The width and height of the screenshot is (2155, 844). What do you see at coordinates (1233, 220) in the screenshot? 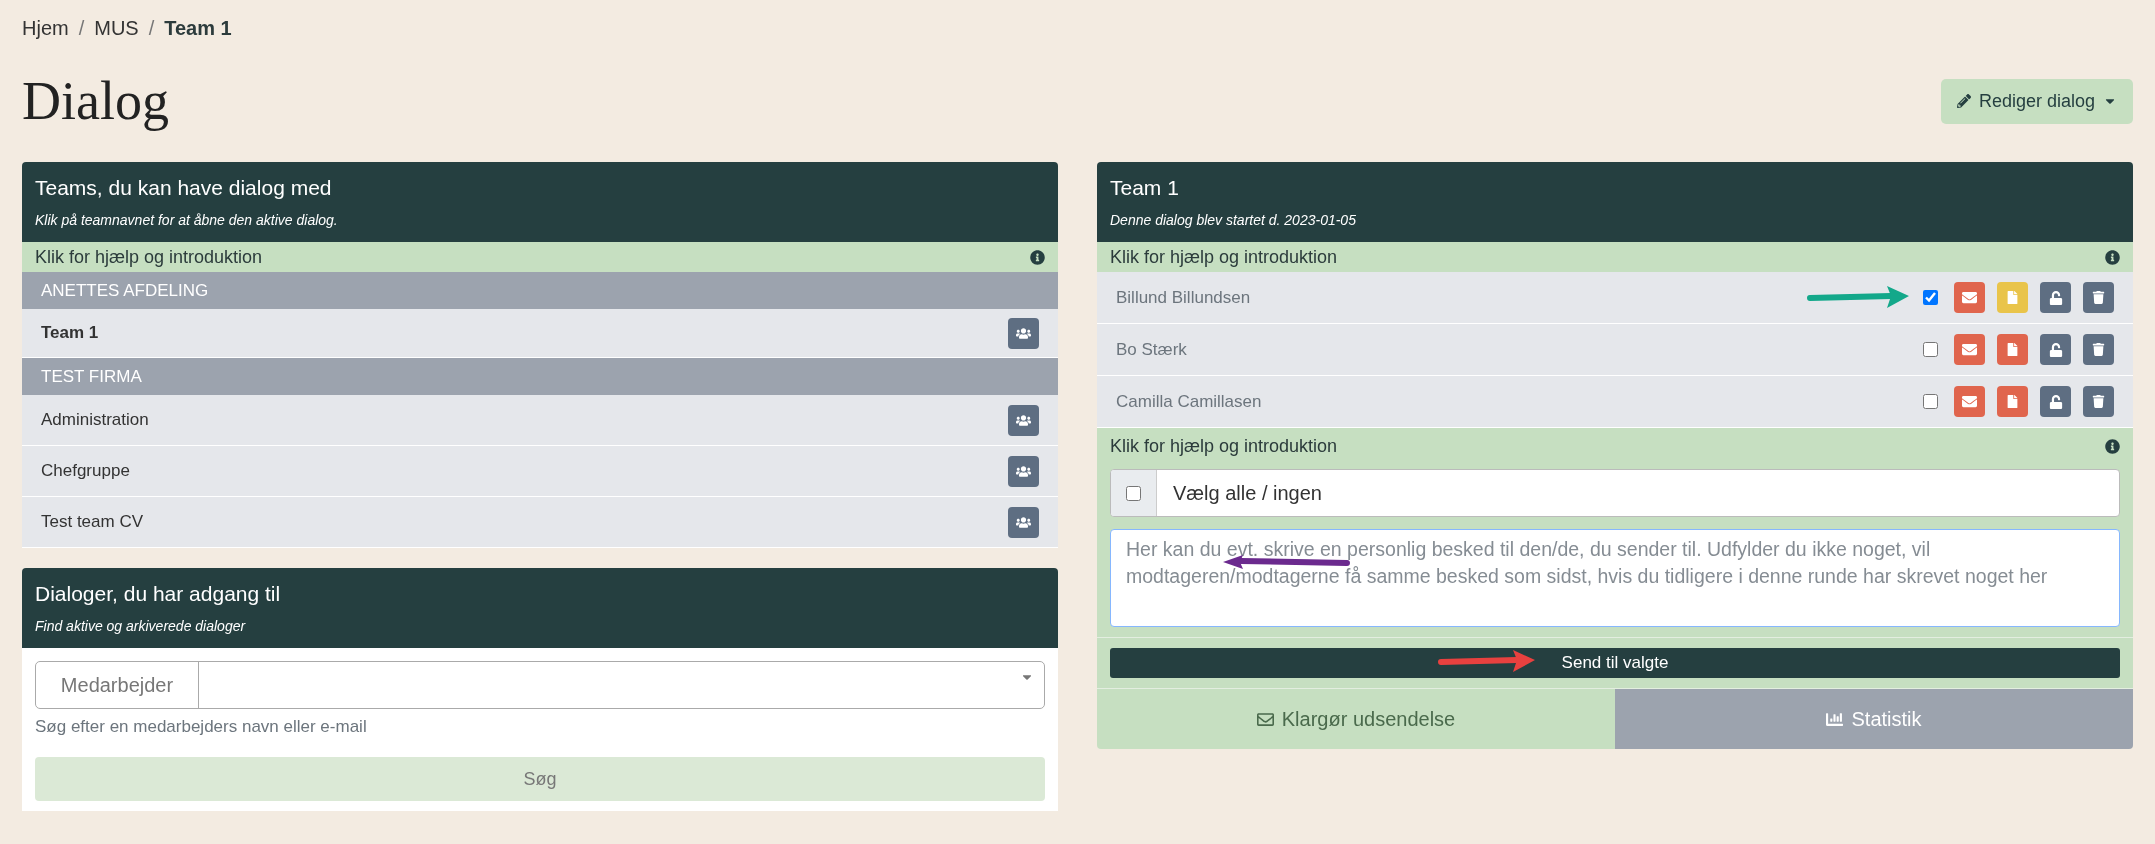
I see `panel-subtitle: Denne dialog blev startet d. 2023-01-05` at bounding box center [1233, 220].